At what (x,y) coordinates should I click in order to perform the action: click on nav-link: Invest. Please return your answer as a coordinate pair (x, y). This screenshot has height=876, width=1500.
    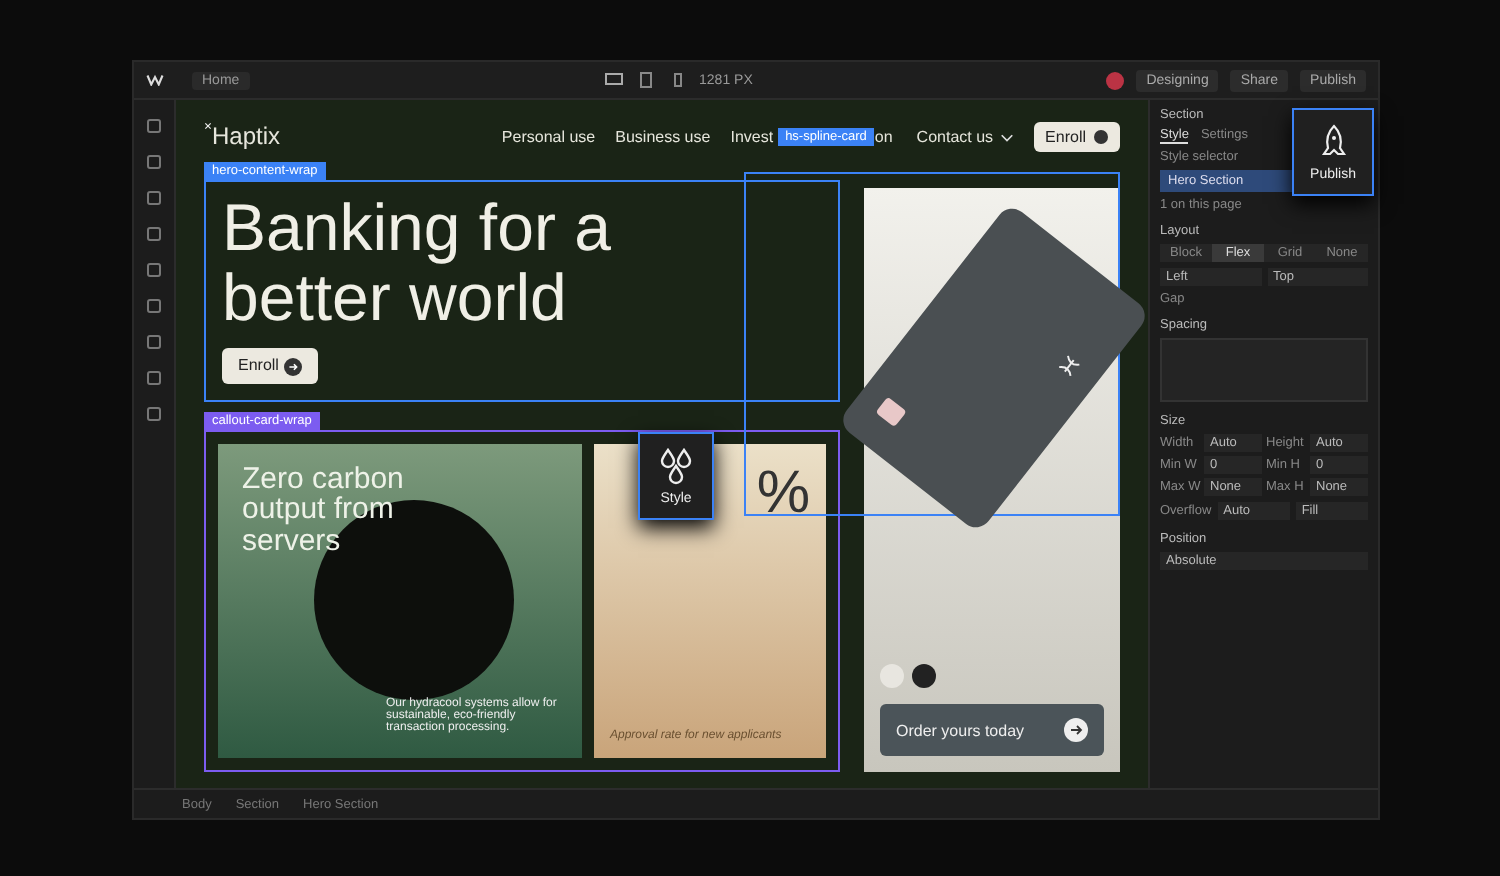
    Looking at the image, I should click on (752, 136).